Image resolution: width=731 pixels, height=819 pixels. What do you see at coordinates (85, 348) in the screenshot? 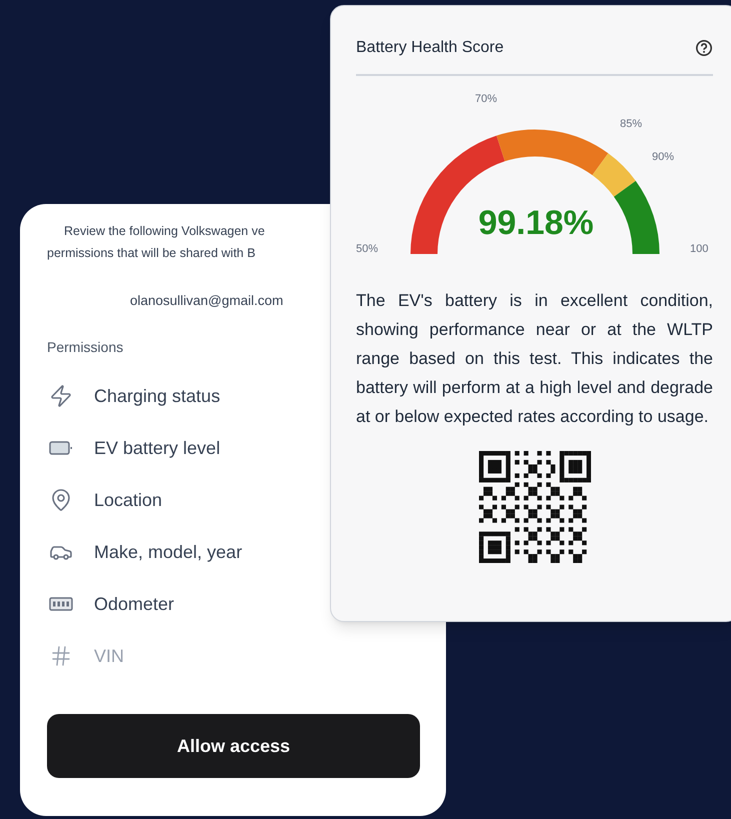
I see `section-label: Permissions` at bounding box center [85, 348].